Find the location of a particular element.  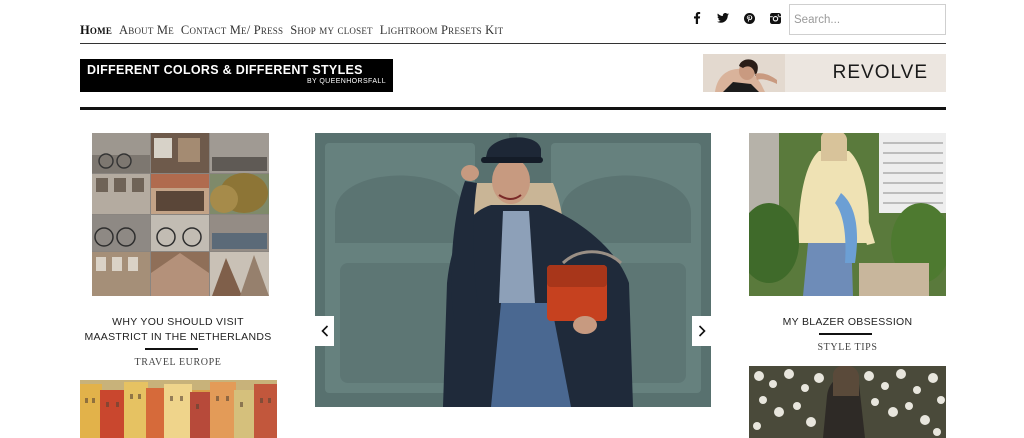

facebook-icon is located at coordinates (697, 18).